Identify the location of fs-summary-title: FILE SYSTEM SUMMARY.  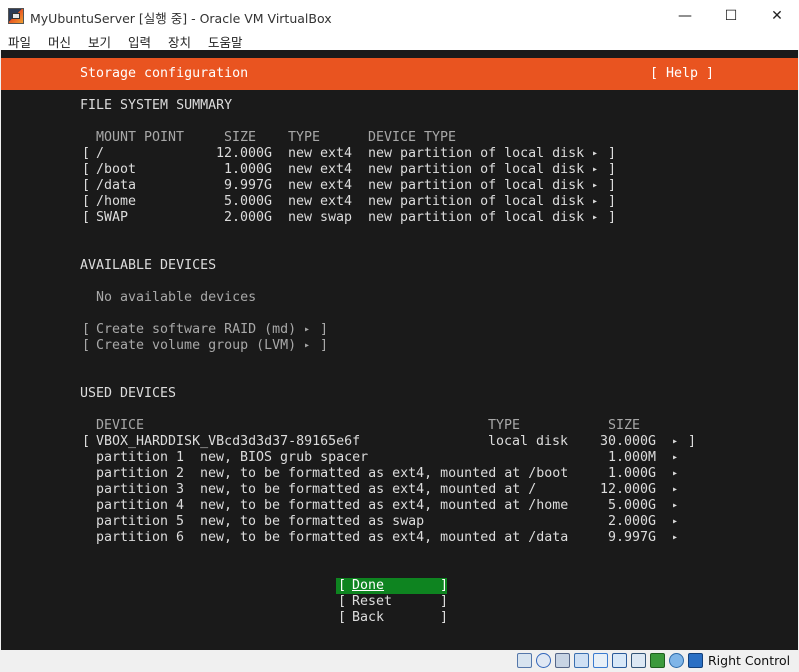
(156, 105).